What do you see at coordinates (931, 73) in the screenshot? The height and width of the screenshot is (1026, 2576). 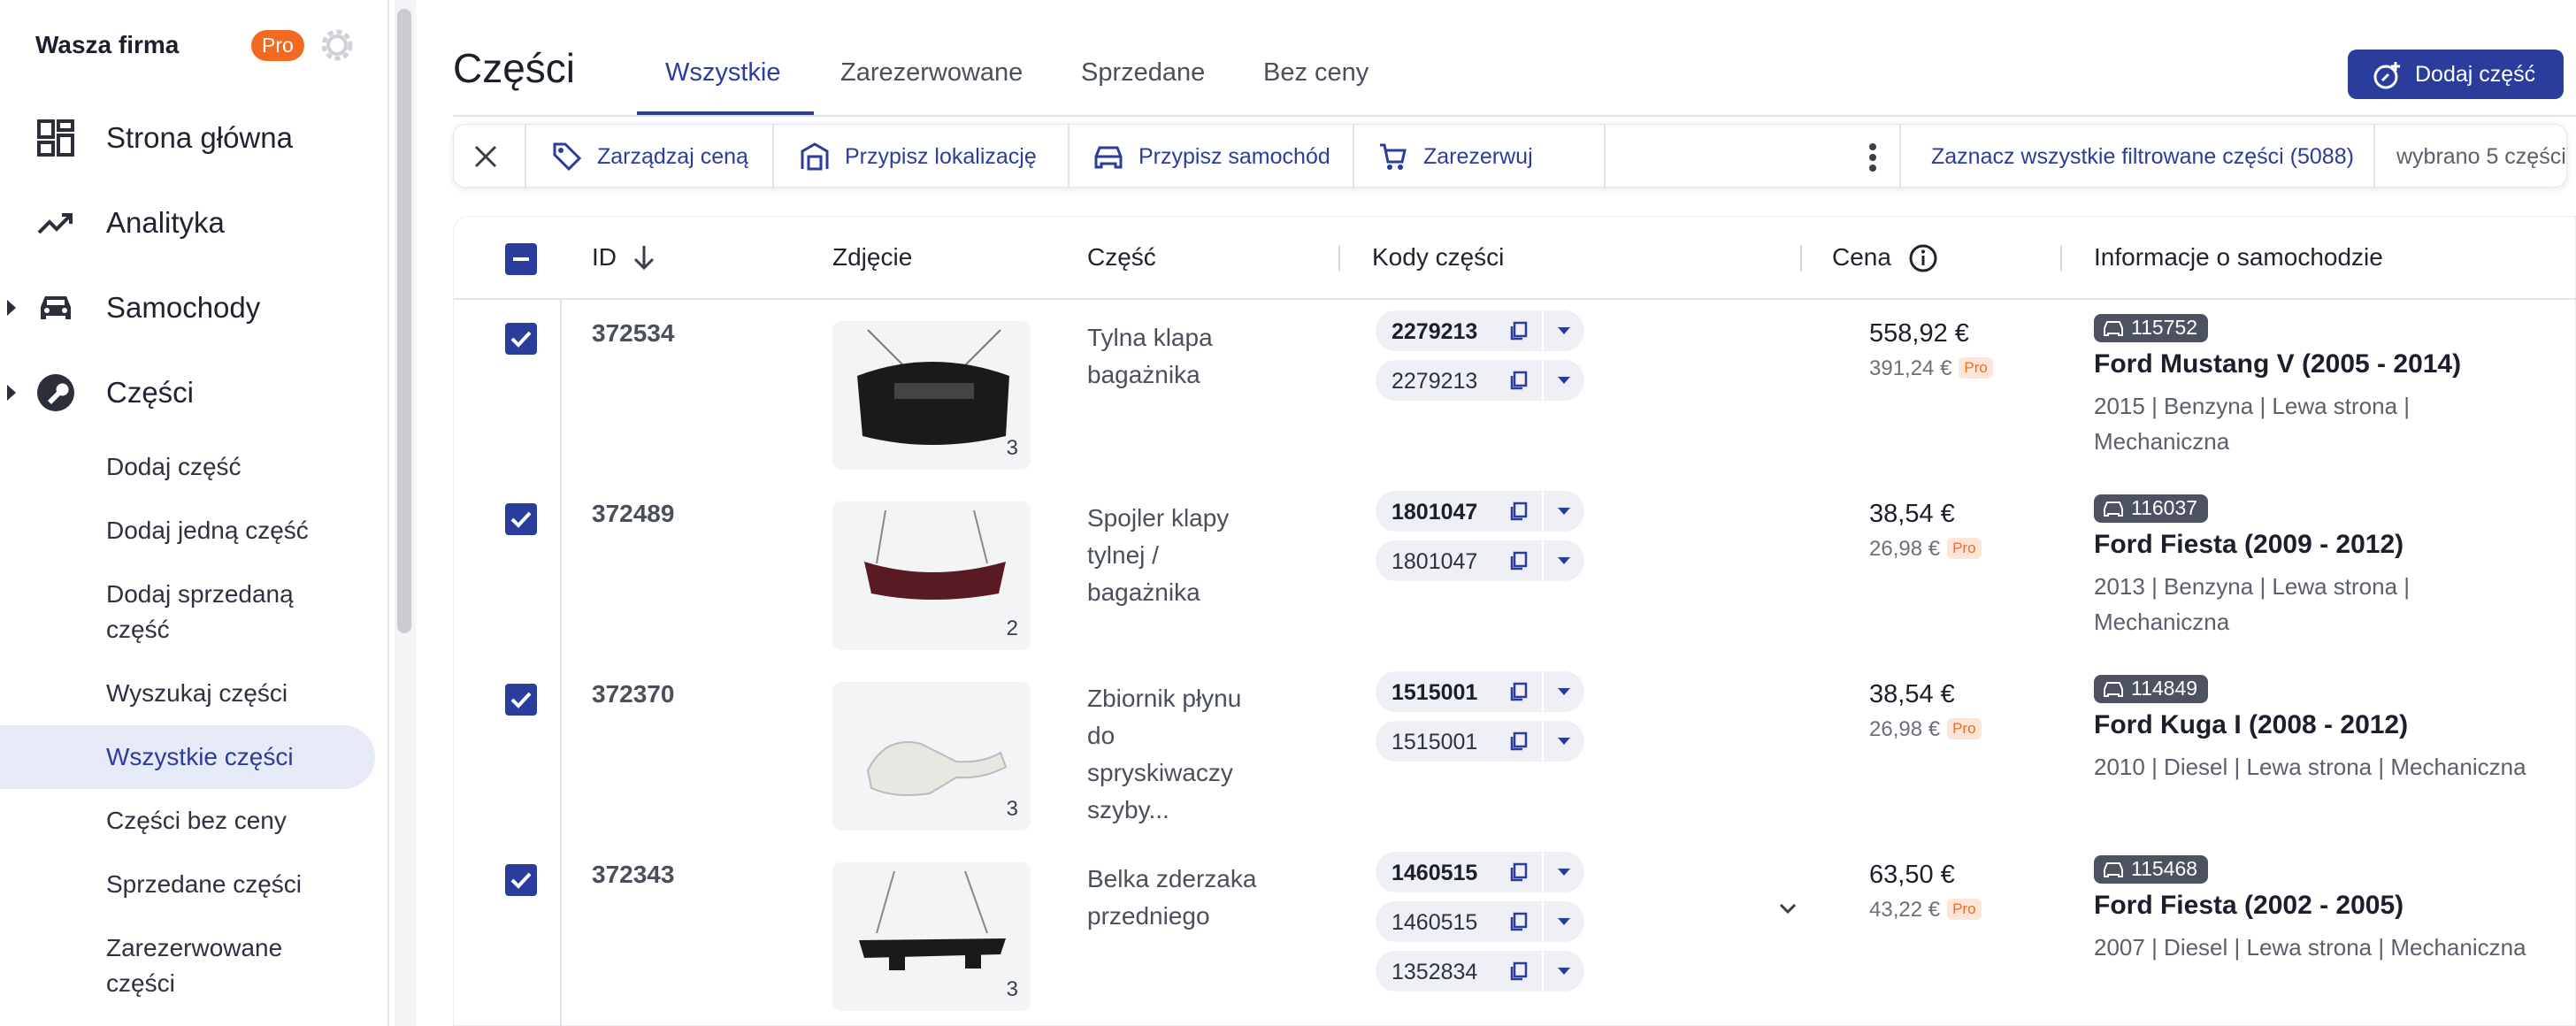 I see `tab-reserved: Zarezerwowane` at bounding box center [931, 73].